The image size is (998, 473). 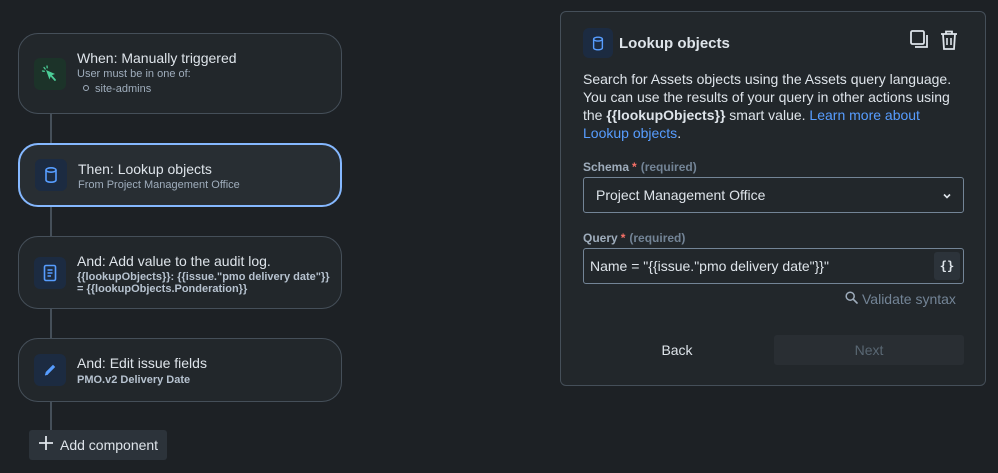 I want to click on delete-button, so click(x=949, y=42).